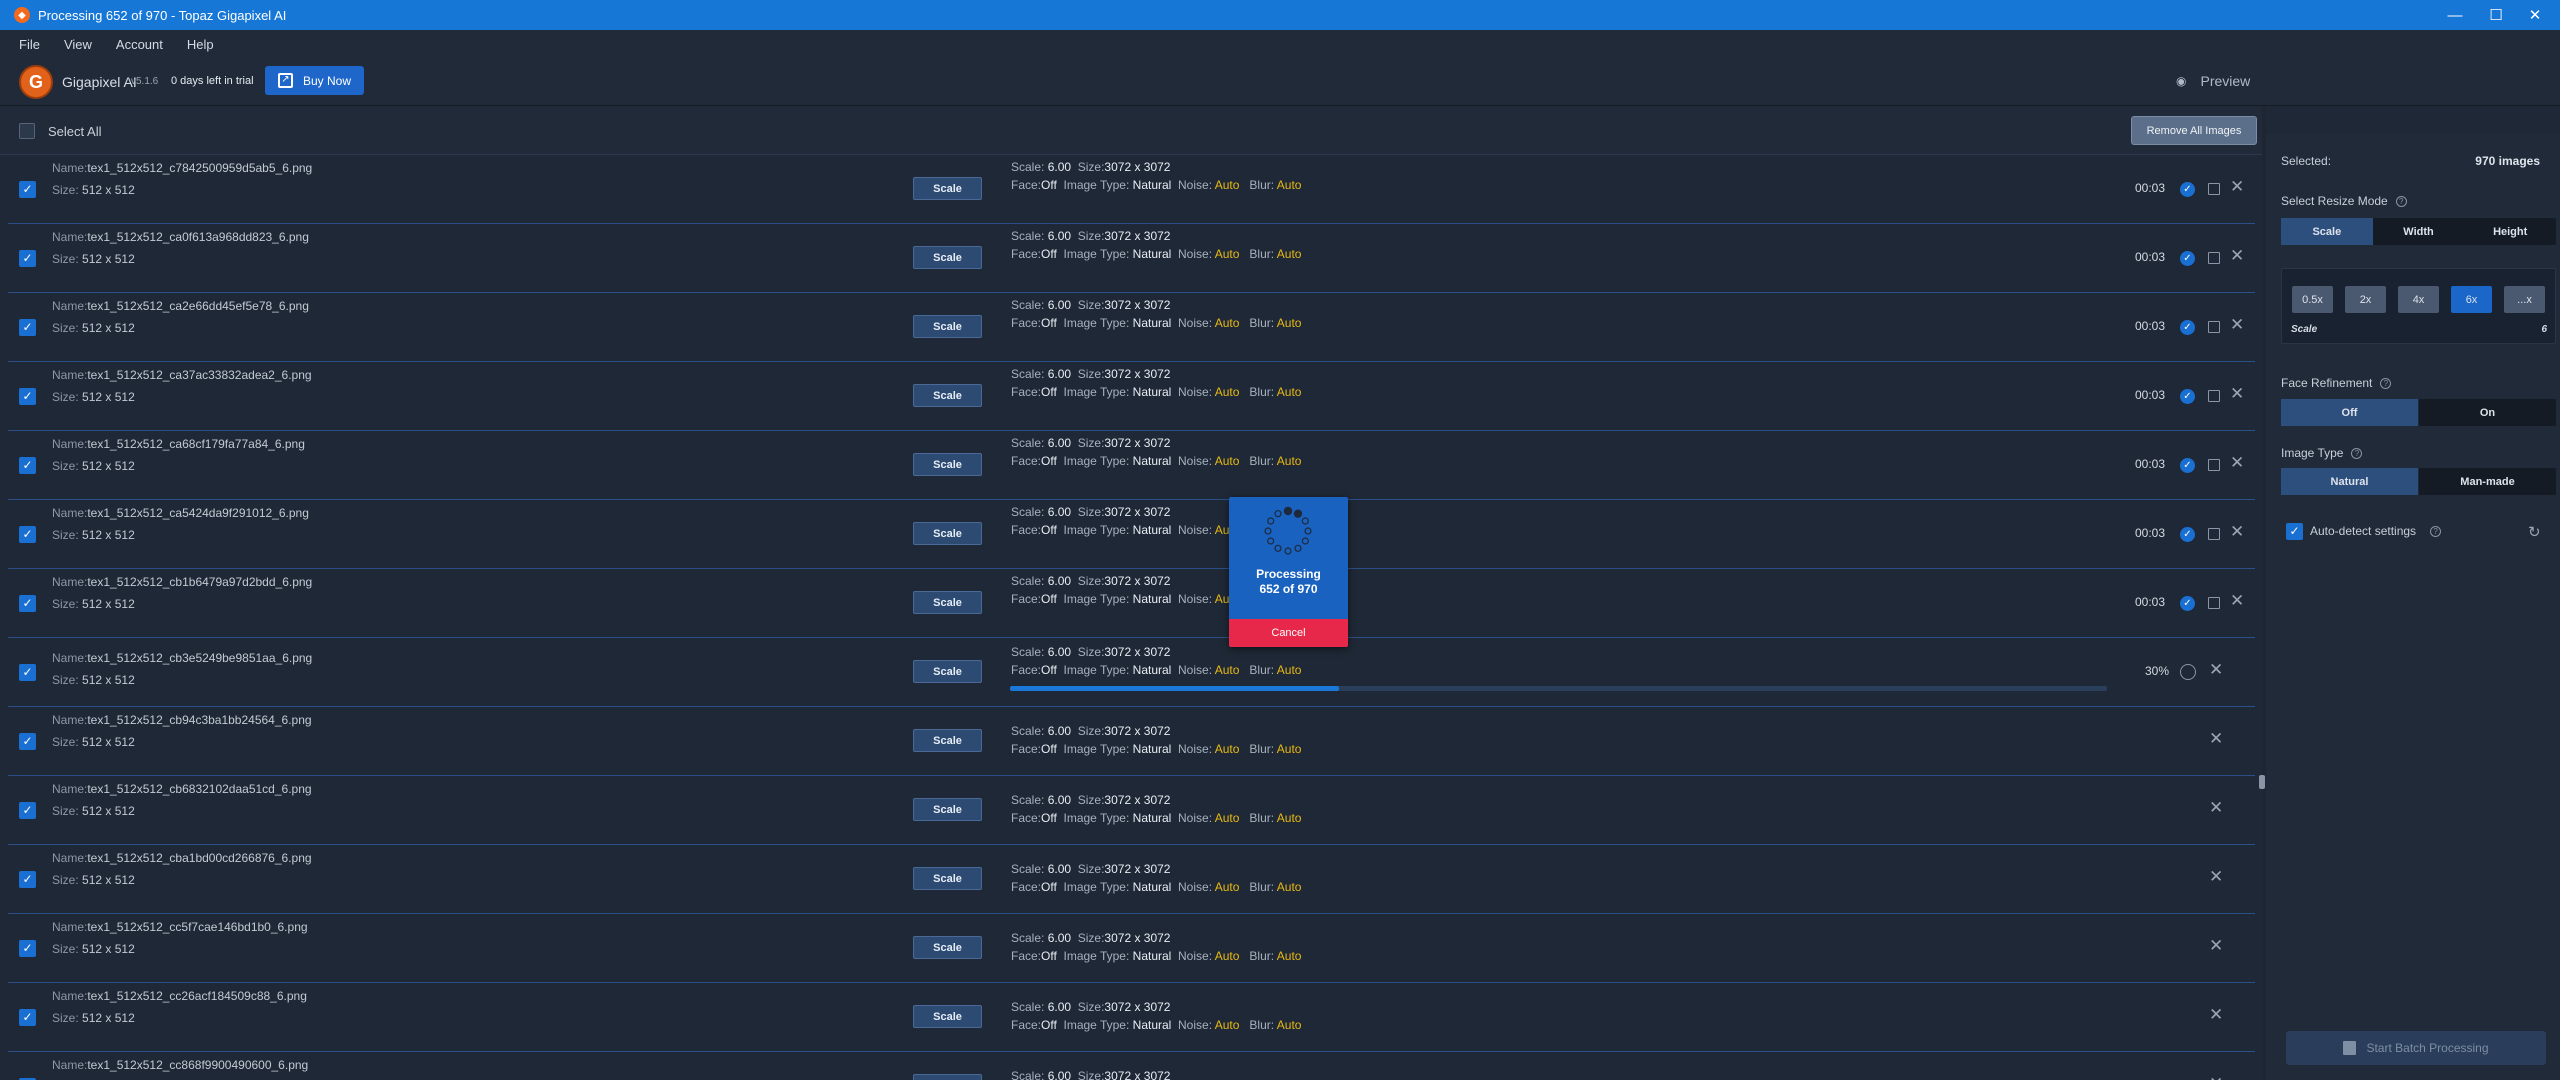 The height and width of the screenshot is (1080, 2560). What do you see at coordinates (1195, 392) in the screenshot?
I see `noise-key: Noise:` at bounding box center [1195, 392].